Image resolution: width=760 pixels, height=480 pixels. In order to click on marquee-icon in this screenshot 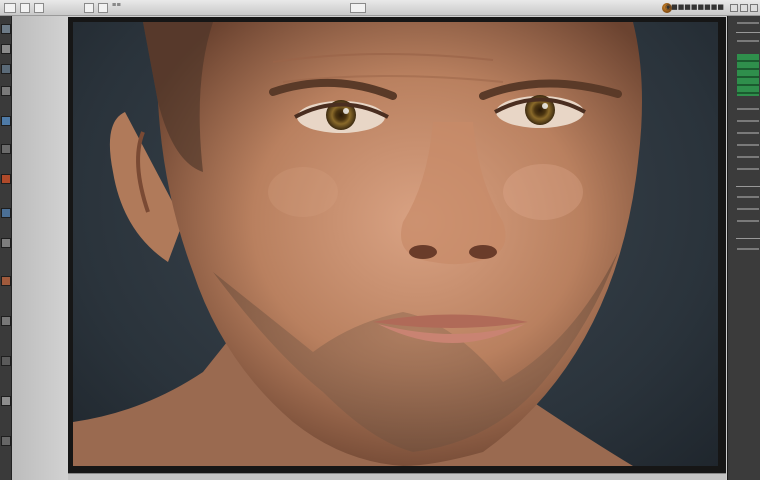, I will do `click(6, 49)`.